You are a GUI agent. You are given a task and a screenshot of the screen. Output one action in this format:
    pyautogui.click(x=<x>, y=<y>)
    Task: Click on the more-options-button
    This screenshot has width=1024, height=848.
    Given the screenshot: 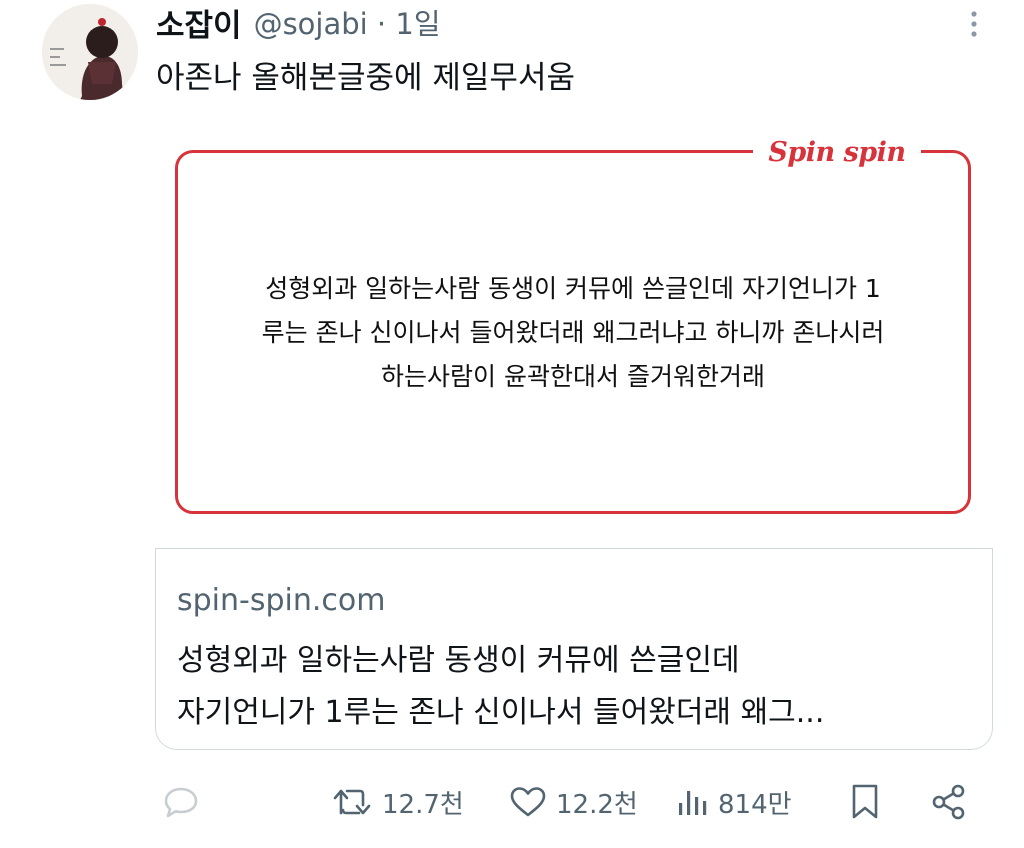 What is the action you would take?
    pyautogui.click(x=974, y=24)
    